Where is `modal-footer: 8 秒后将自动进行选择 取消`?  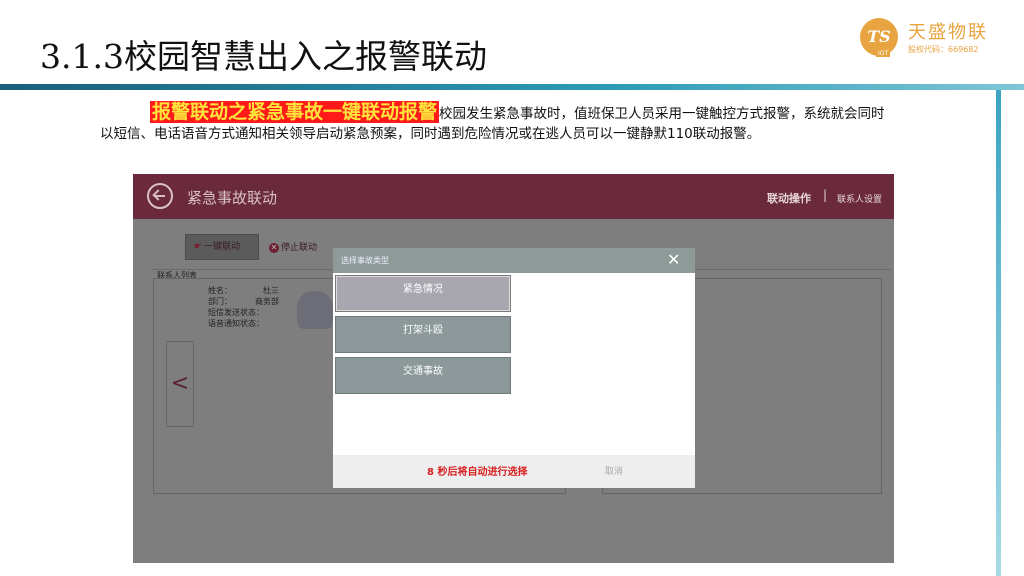
modal-footer: 8 秒后将自动进行选择 取消 is located at coordinates (514, 471).